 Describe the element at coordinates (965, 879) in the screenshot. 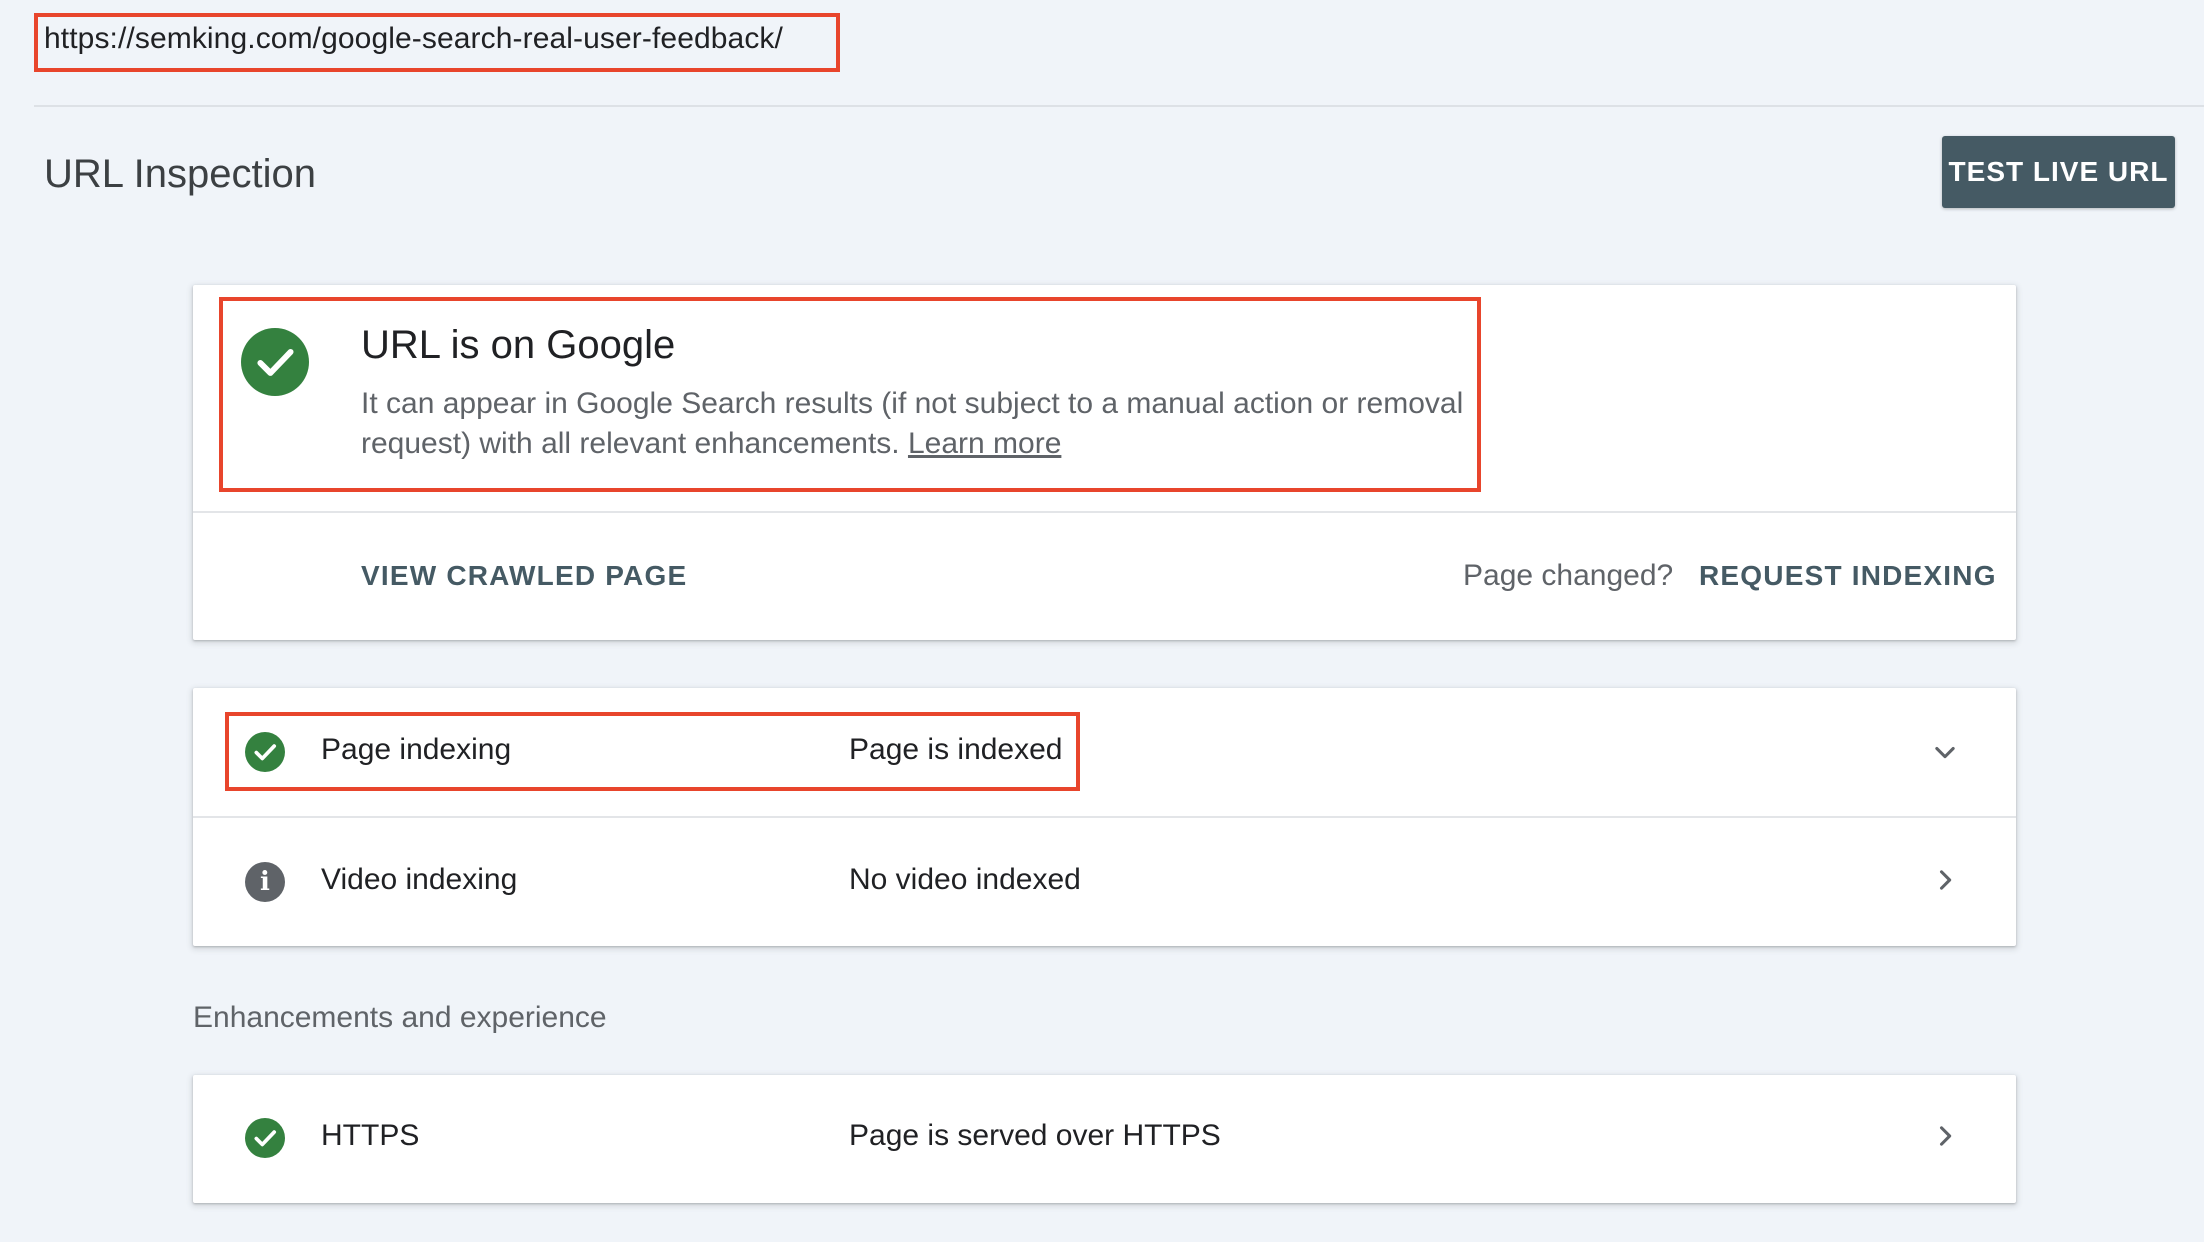

I see `row-value: No video indexed` at that location.